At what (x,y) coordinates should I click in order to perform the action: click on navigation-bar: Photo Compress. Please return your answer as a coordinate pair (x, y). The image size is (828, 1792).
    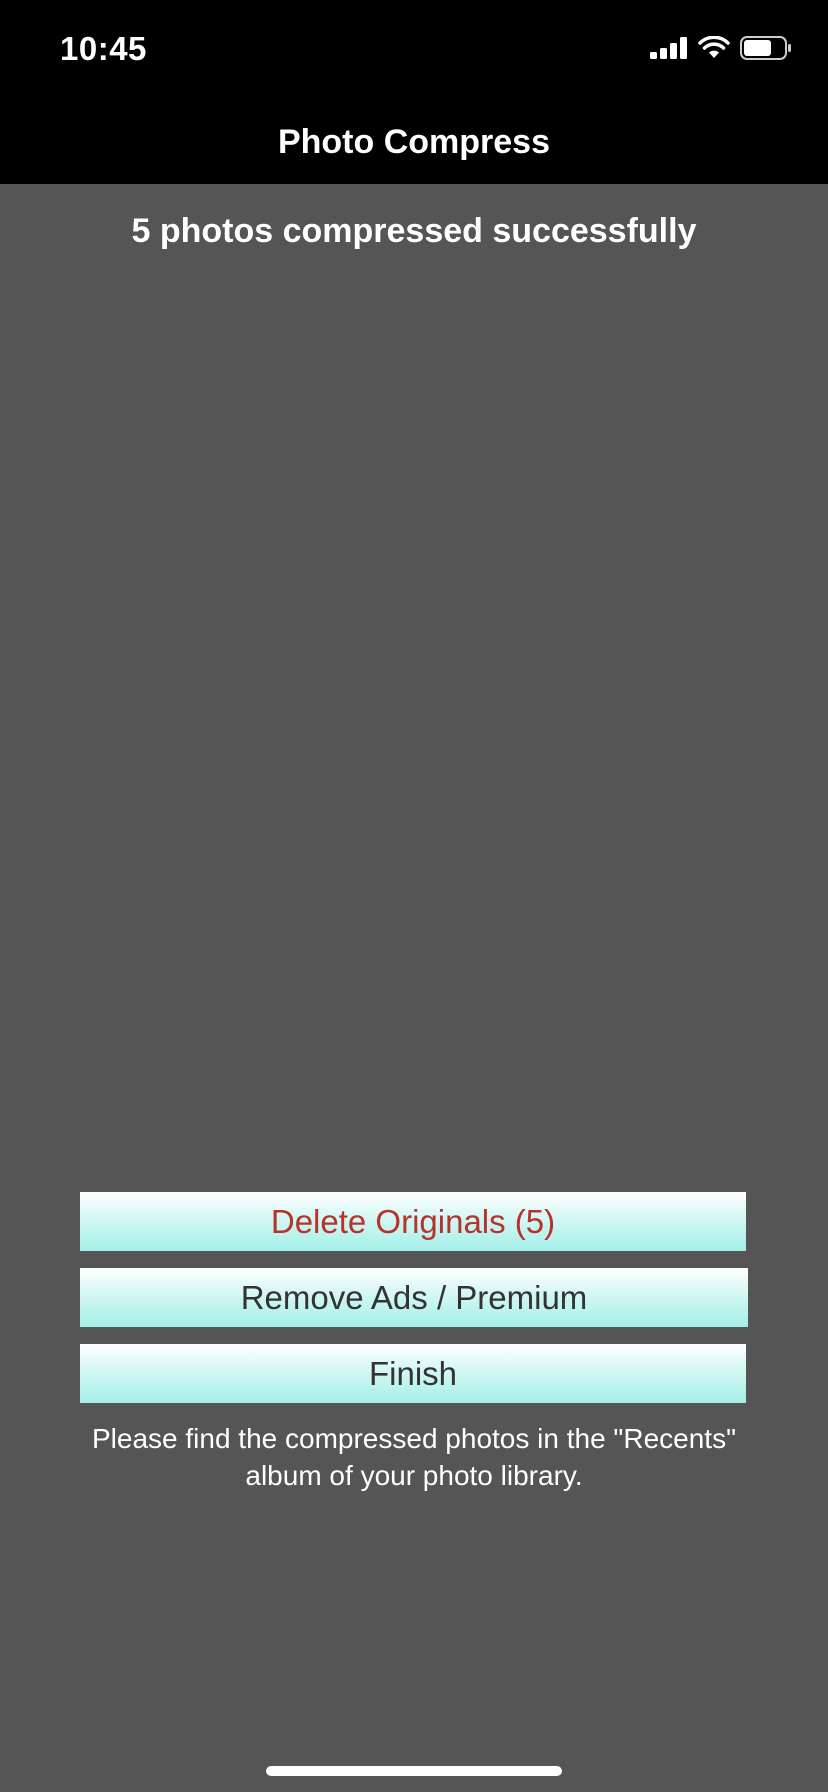
    Looking at the image, I should click on (414, 142).